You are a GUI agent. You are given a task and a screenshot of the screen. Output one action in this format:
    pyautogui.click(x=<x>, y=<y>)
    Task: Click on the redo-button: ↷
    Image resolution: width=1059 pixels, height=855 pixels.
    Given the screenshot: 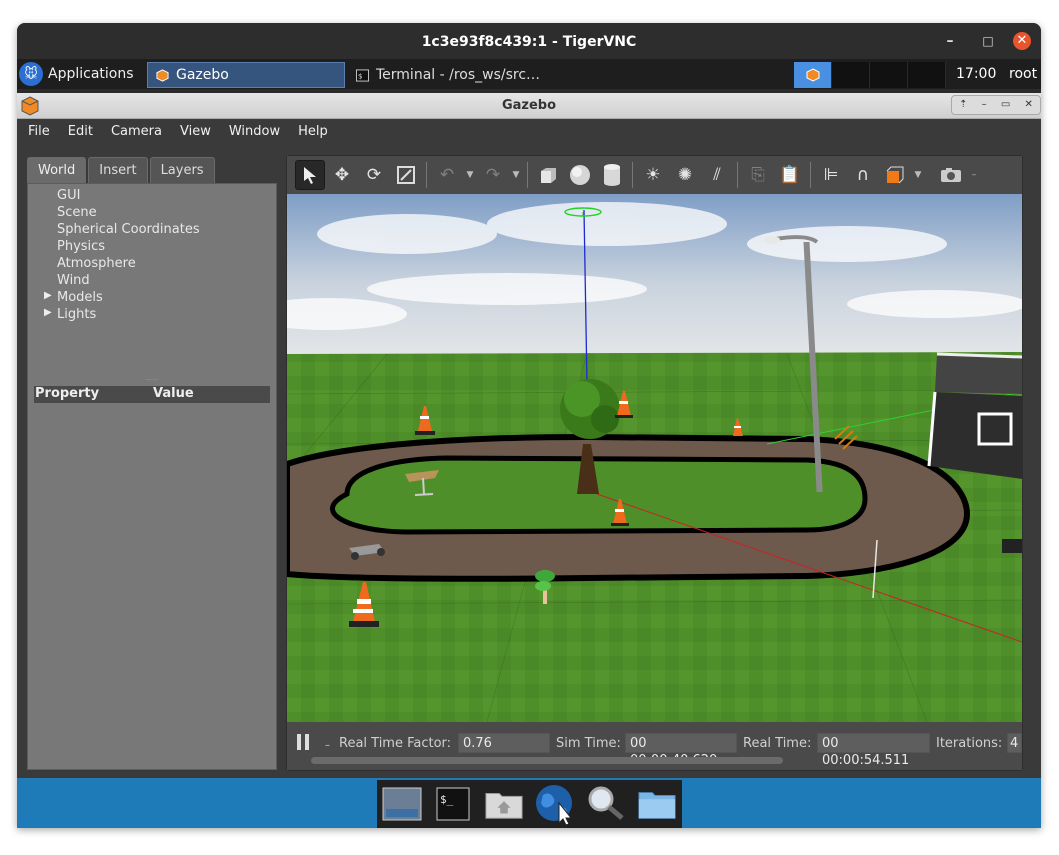 What is the action you would take?
    pyautogui.click(x=493, y=175)
    